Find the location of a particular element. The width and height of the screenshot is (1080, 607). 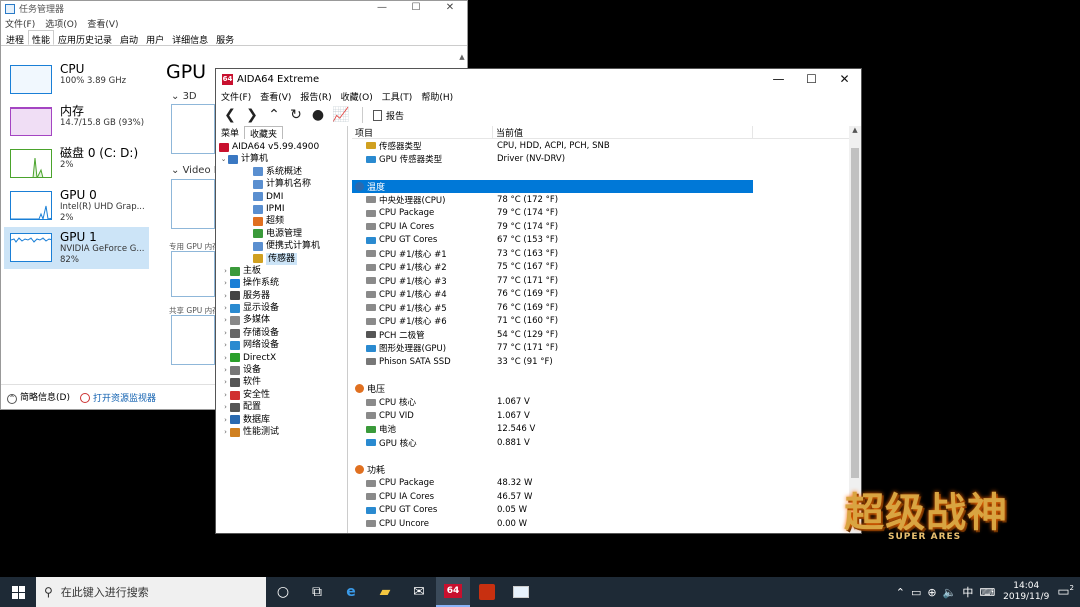

cortana-icon: ○ is located at coordinates (283, 592).